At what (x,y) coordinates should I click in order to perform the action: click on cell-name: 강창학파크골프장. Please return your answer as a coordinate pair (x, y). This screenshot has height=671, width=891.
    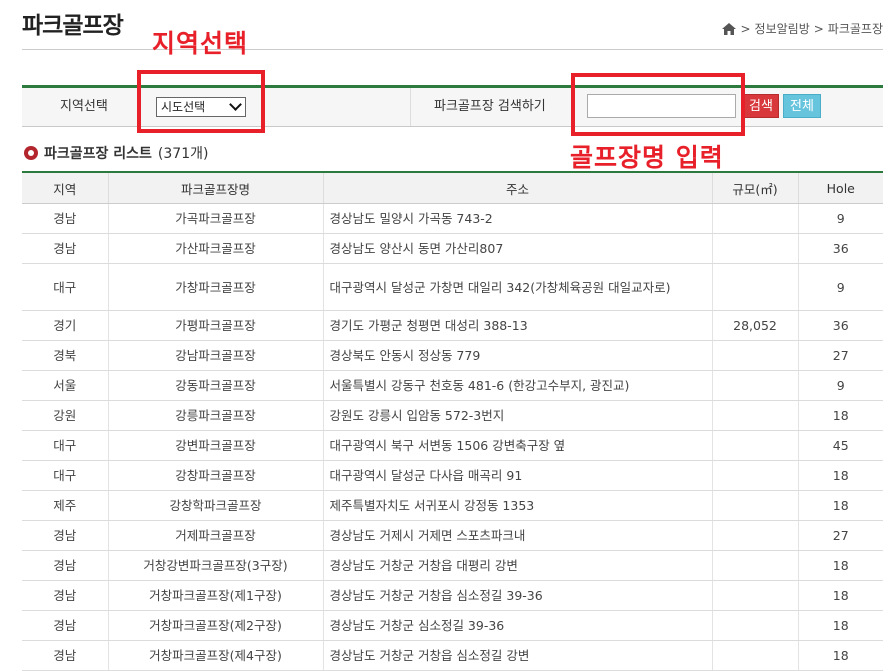
    Looking at the image, I should click on (215, 505).